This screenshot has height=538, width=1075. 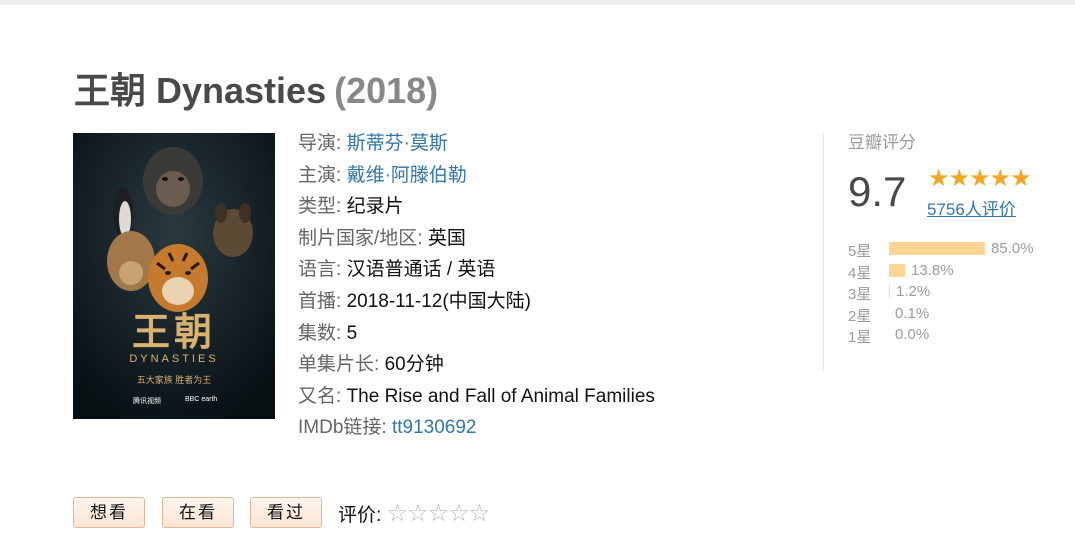 I want to click on aka-value: The Rise and Fall of Animal Families, so click(x=500, y=396).